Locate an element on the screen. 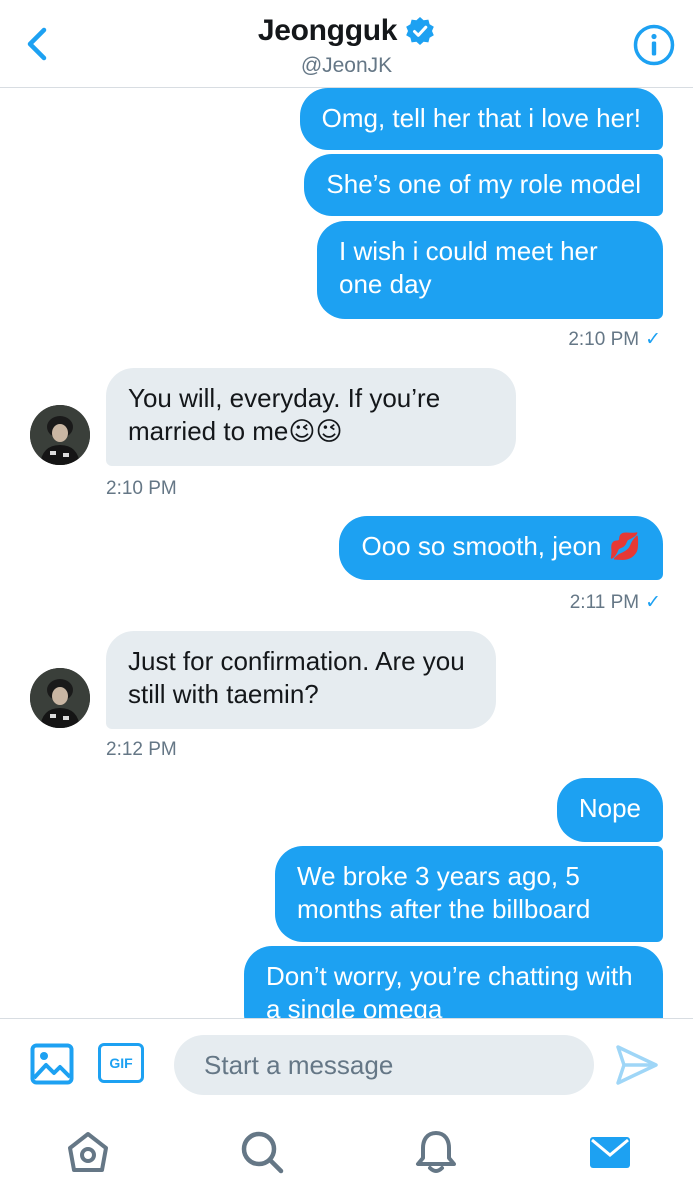 The height and width of the screenshot is (1200, 693). message-text: Ooo so smooth, jeon 💋 is located at coordinates (501, 546).